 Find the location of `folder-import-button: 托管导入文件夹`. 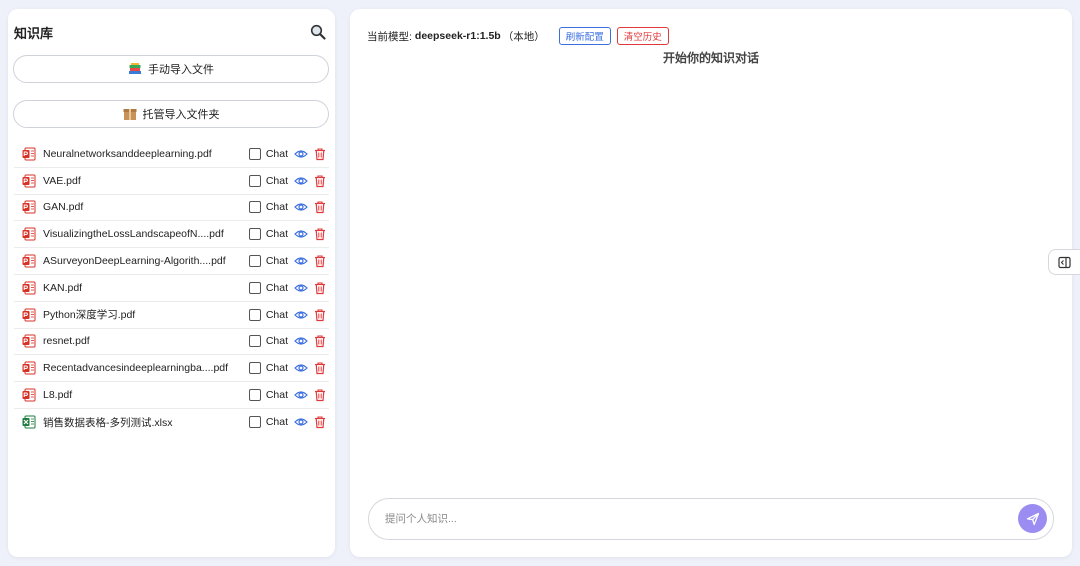

folder-import-button: 托管导入文件夹 is located at coordinates (171, 114).